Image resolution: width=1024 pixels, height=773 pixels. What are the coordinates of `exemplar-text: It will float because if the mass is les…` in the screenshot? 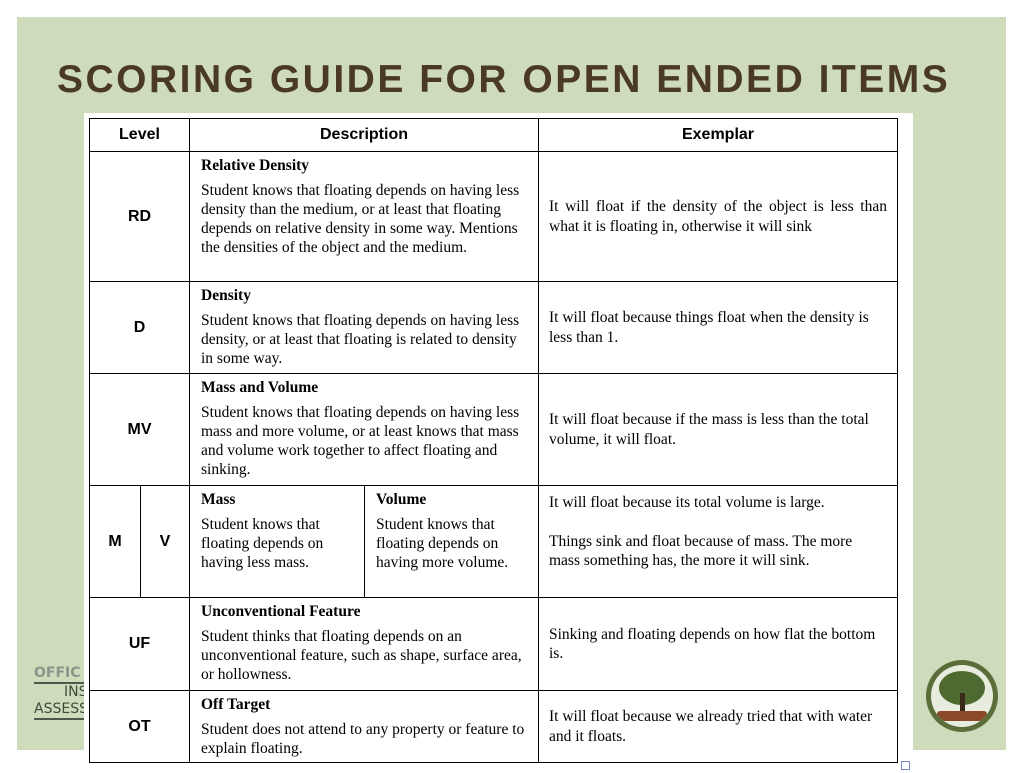 It's located at (709, 429).